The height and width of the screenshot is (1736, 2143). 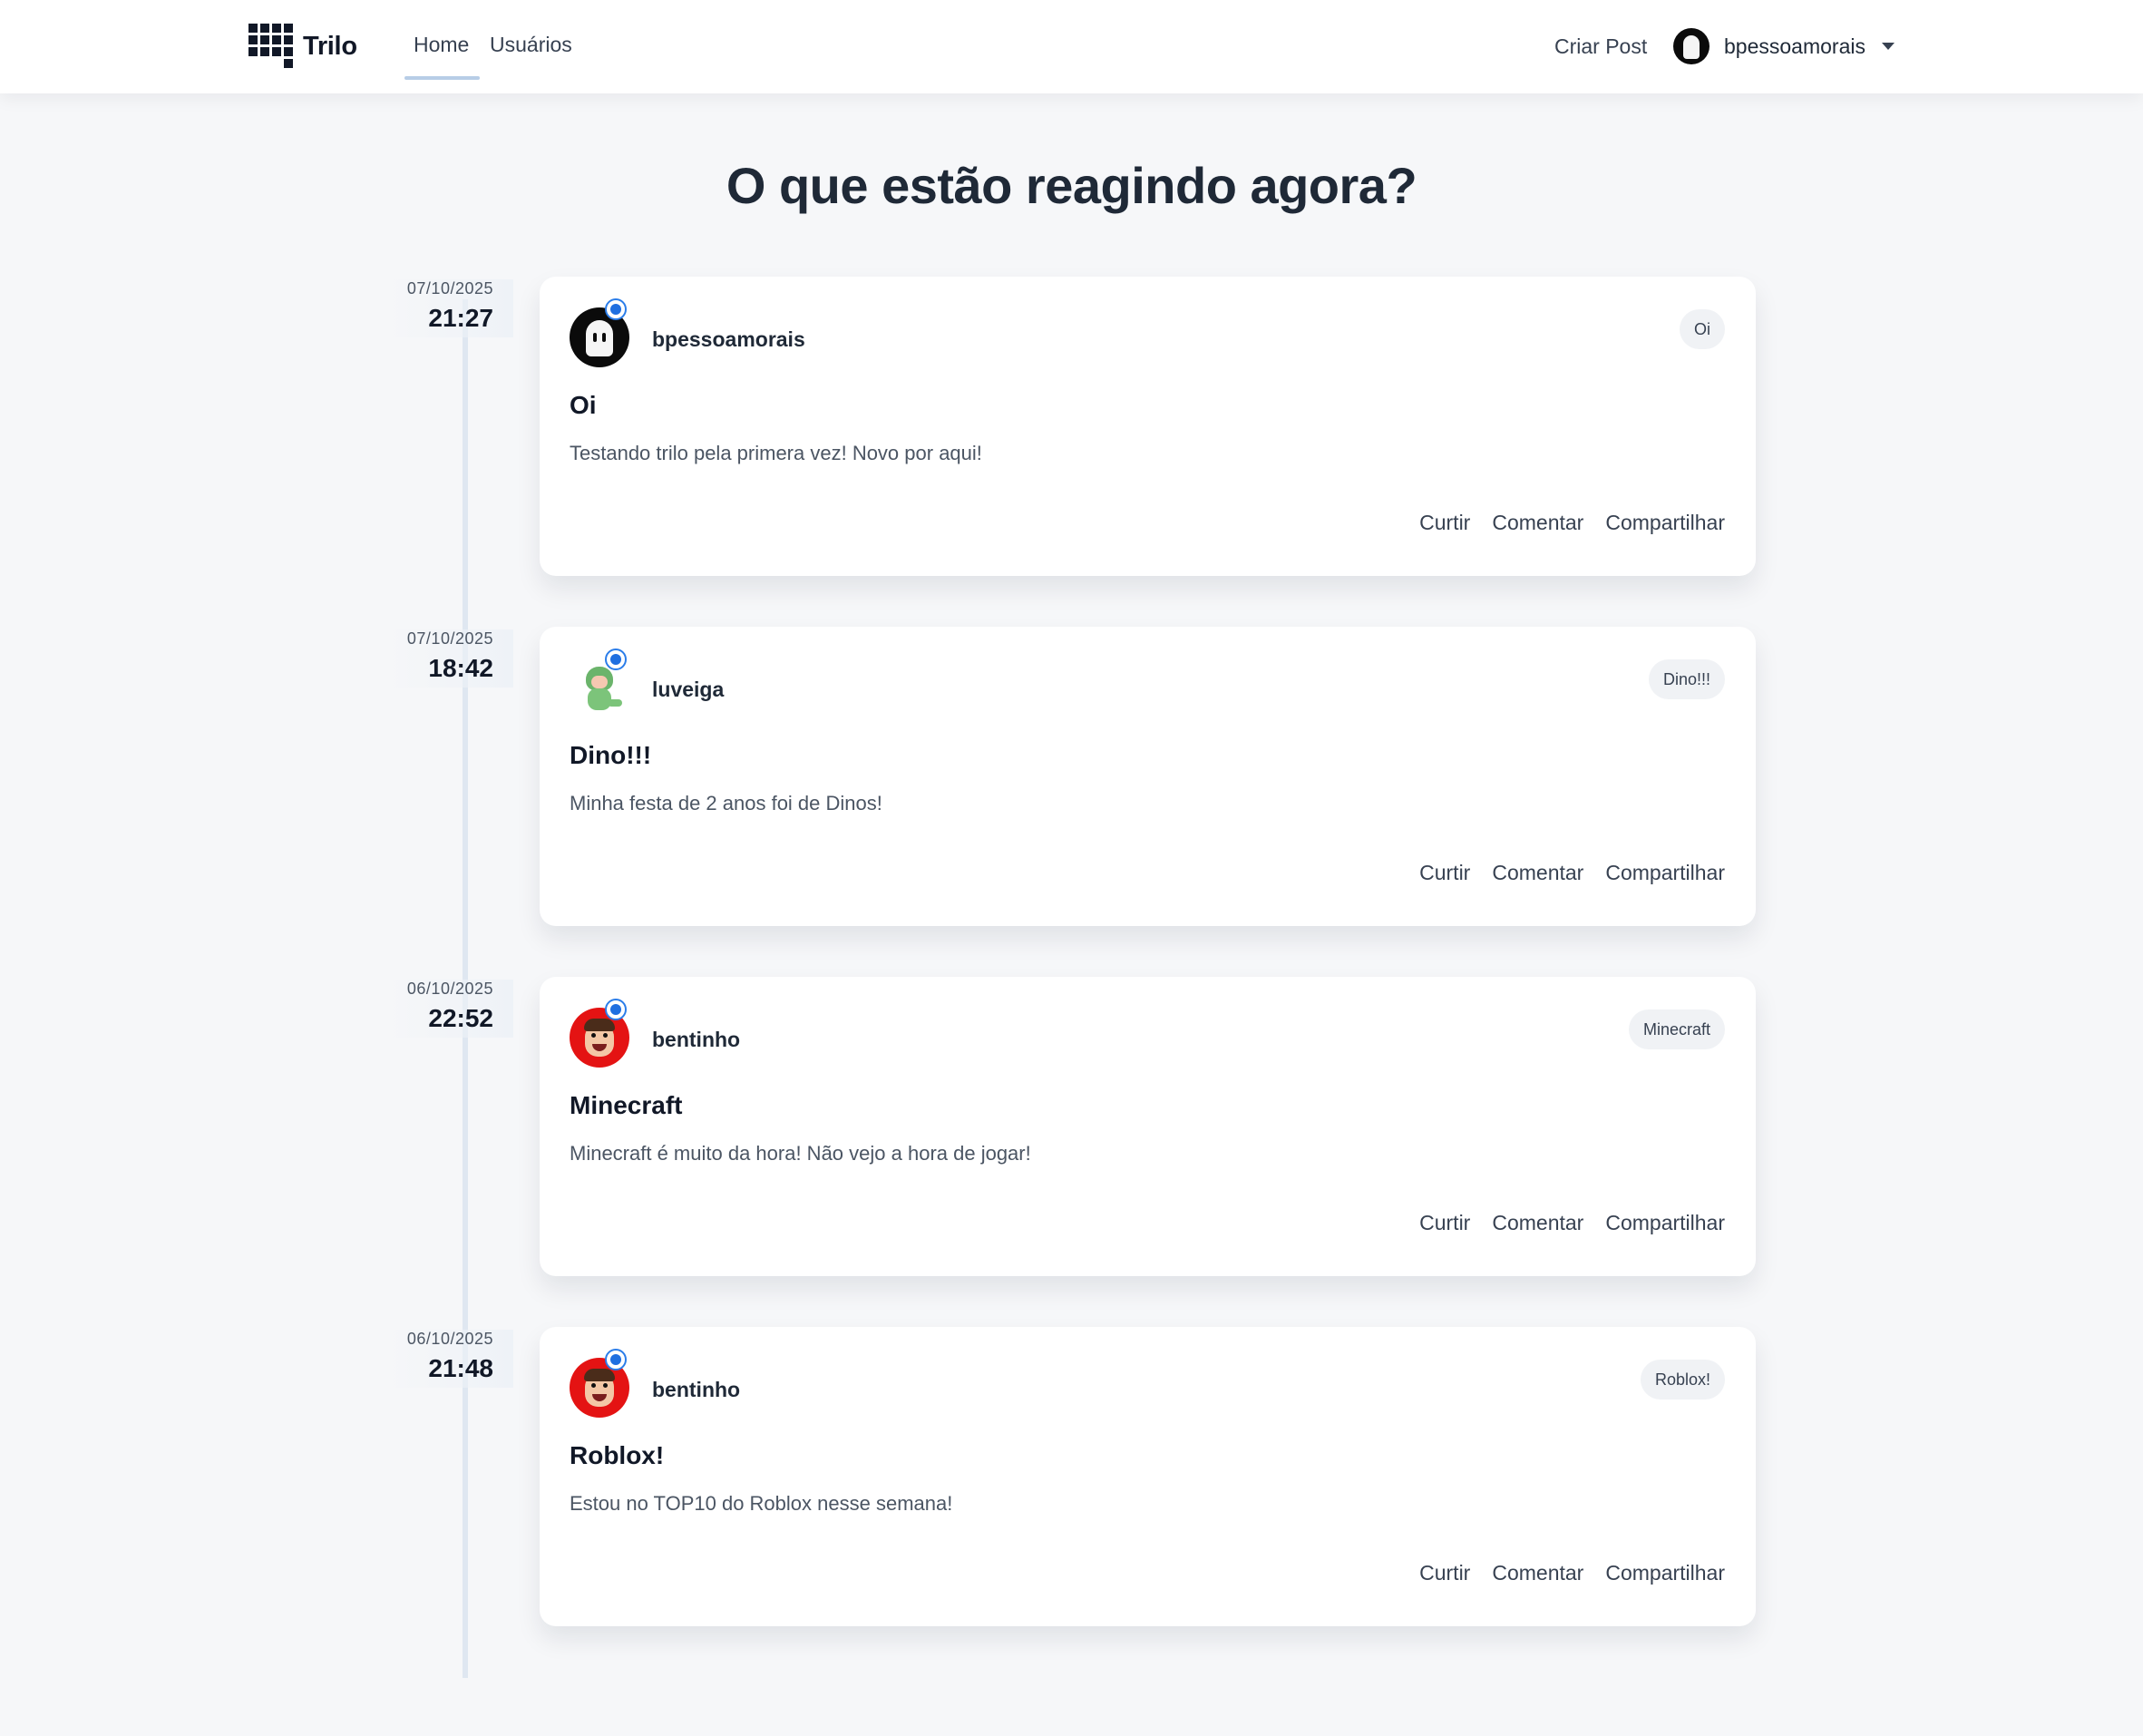 I want to click on timeline-timestamp: 07/10/2025 18:42, so click(x=449, y=656).